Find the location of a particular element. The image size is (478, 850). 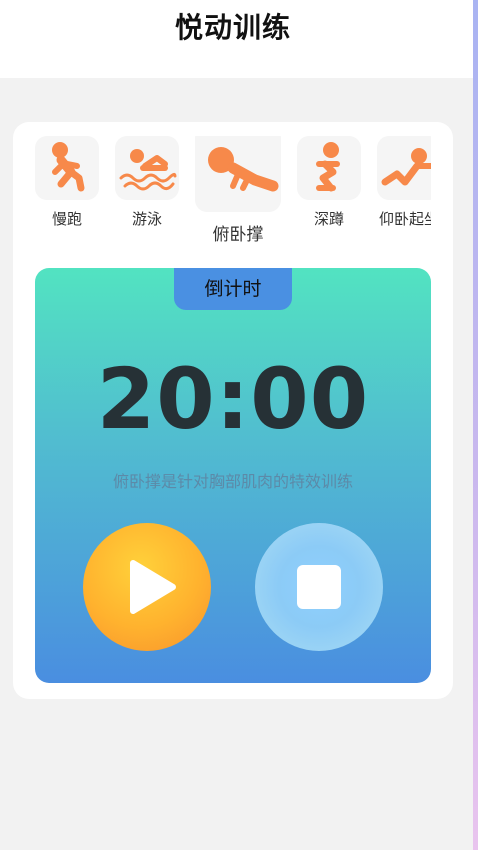

jogging-icon is located at coordinates (68, 167).